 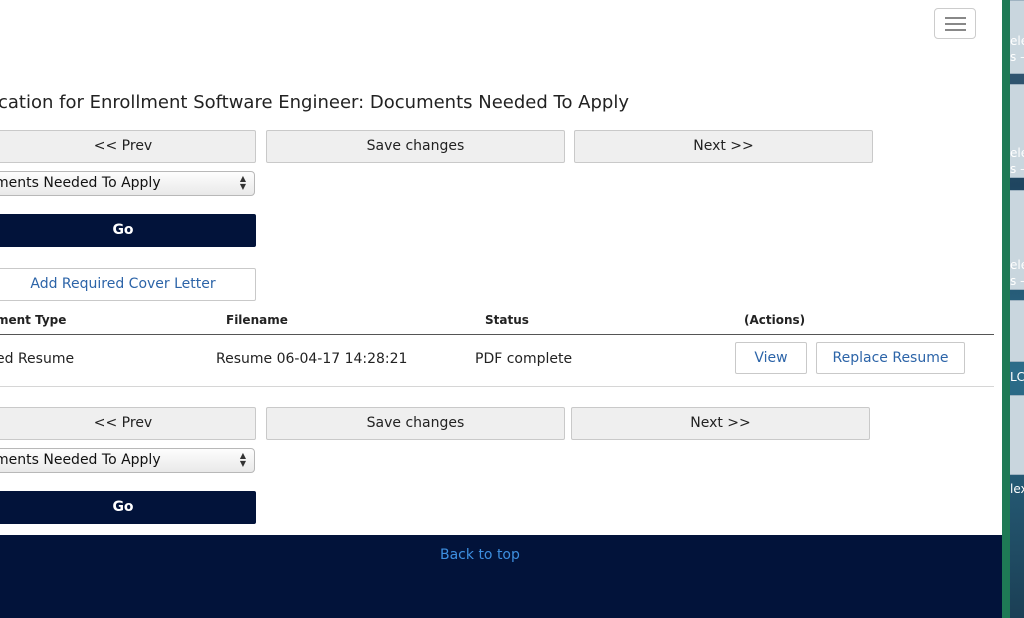 What do you see at coordinates (257, 320) in the screenshot?
I see `column-header-filename: Filename` at bounding box center [257, 320].